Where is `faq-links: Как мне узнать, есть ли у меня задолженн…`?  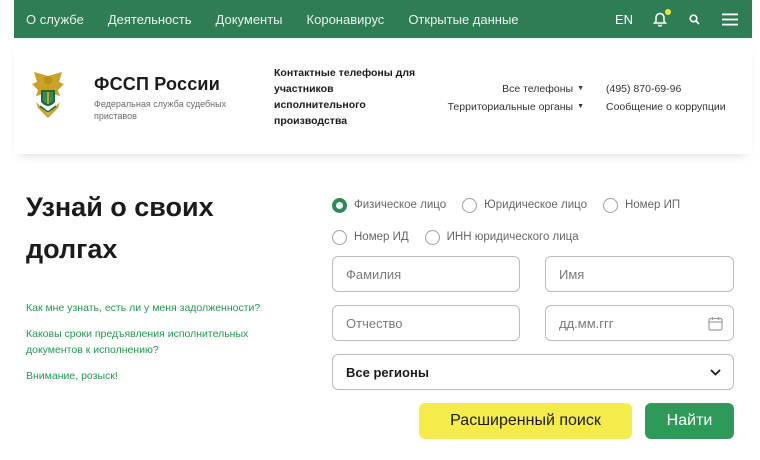 faq-links: Как мне узнать, есть ли у меня задолженн… is located at coordinates (166, 347).